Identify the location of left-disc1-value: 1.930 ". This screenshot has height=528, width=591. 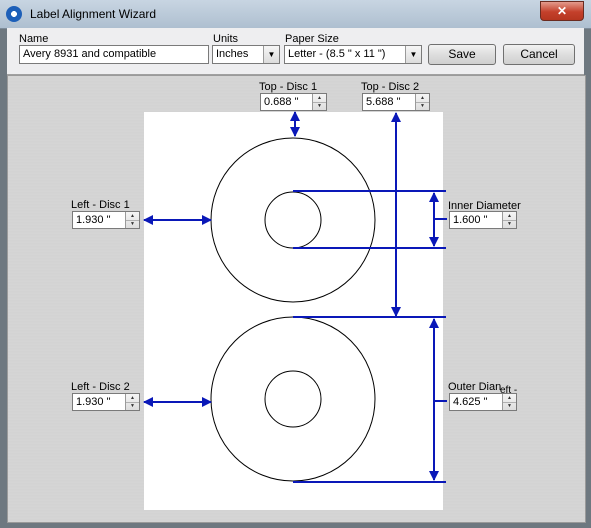
(93, 220).